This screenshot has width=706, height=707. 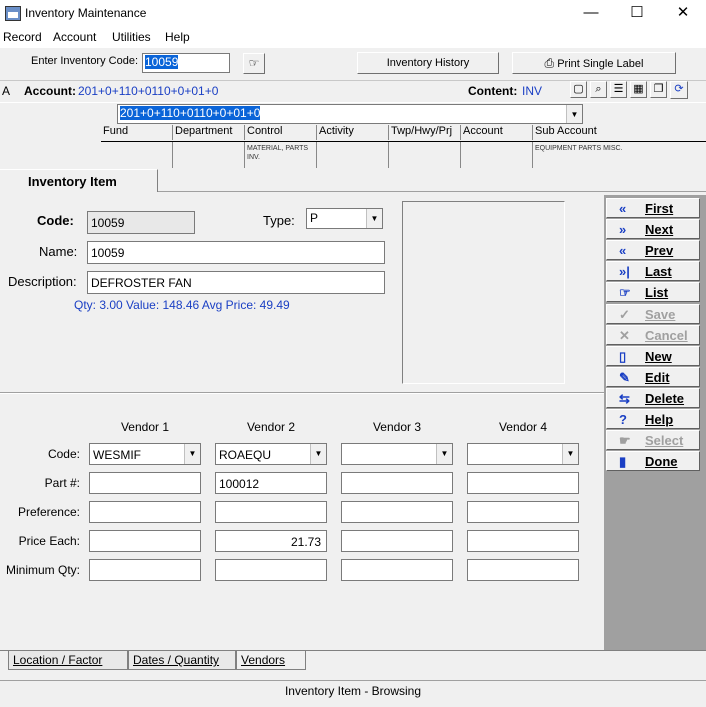 What do you see at coordinates (55, 220) in the screenshot?
I see `code-label: Code:` at bounding box center [55, 220].